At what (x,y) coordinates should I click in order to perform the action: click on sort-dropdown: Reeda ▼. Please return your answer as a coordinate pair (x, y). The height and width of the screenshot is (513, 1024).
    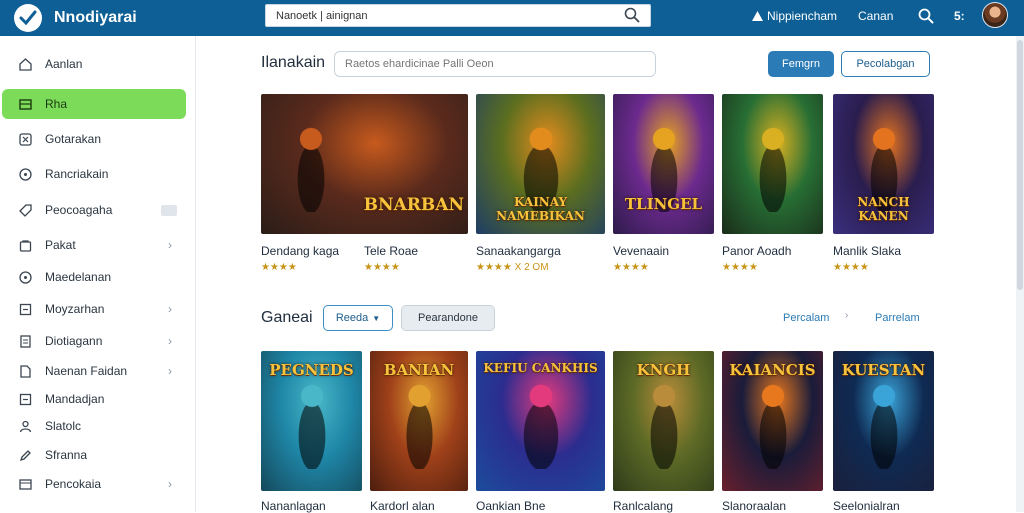
    Looking at the image, I should click on (358, 318).